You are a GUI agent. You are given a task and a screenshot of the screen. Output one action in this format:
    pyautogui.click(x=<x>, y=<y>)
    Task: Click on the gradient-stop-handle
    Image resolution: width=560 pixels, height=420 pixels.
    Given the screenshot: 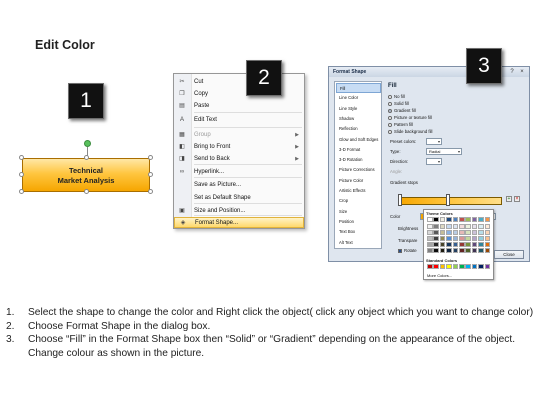 What is the action you would take?
    pyautogui.click(x=448, y=200)
    